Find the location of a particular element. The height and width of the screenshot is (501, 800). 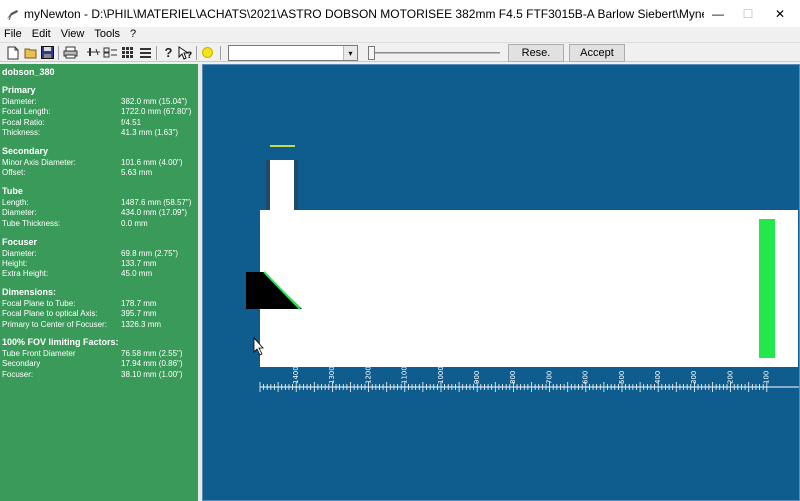

focuser-extra-height-value: 45.0 mm is located at coordinates (137, 273).